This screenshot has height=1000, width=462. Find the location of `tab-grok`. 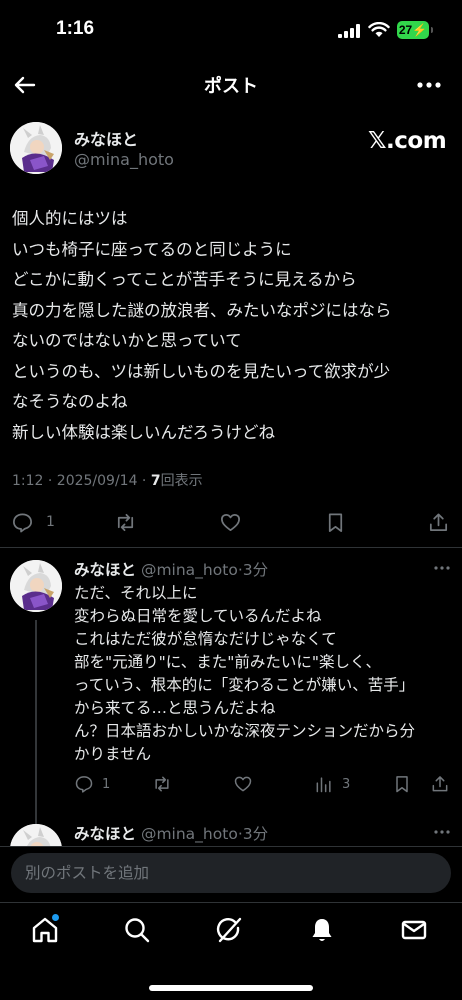

tab-grok is located at coordinates (231, 932).